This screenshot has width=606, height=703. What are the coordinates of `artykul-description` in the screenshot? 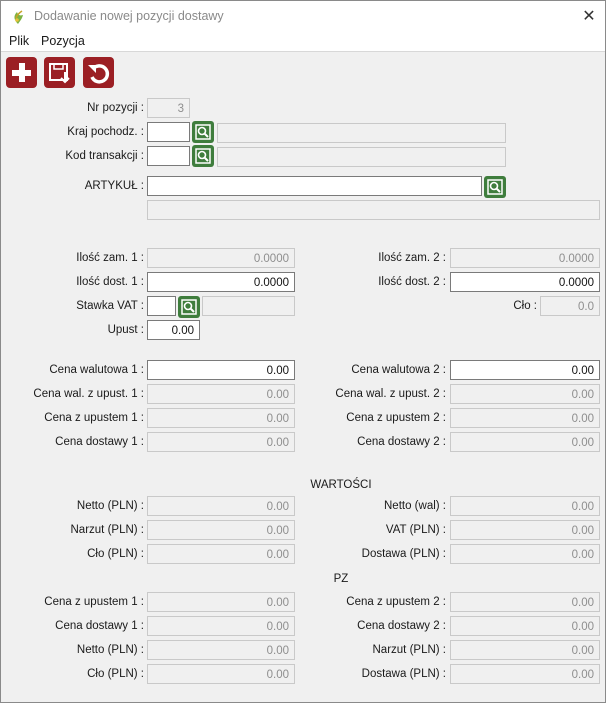 It's located at (373, 210).